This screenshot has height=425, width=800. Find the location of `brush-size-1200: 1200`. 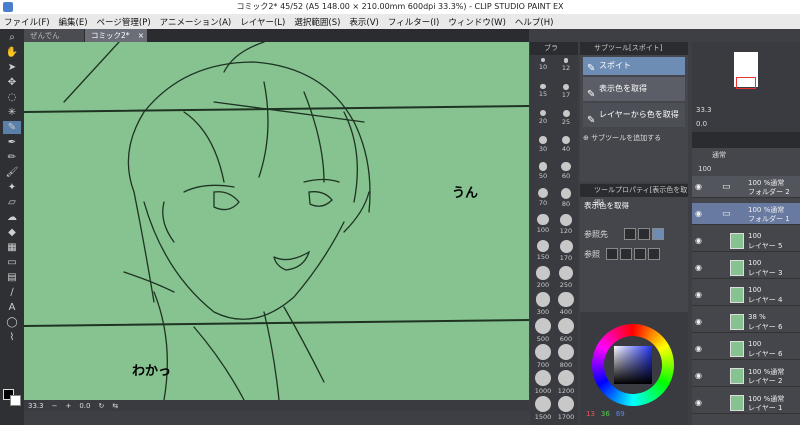

brush-size-1200: 1200 is located at coordinates (566, 382).